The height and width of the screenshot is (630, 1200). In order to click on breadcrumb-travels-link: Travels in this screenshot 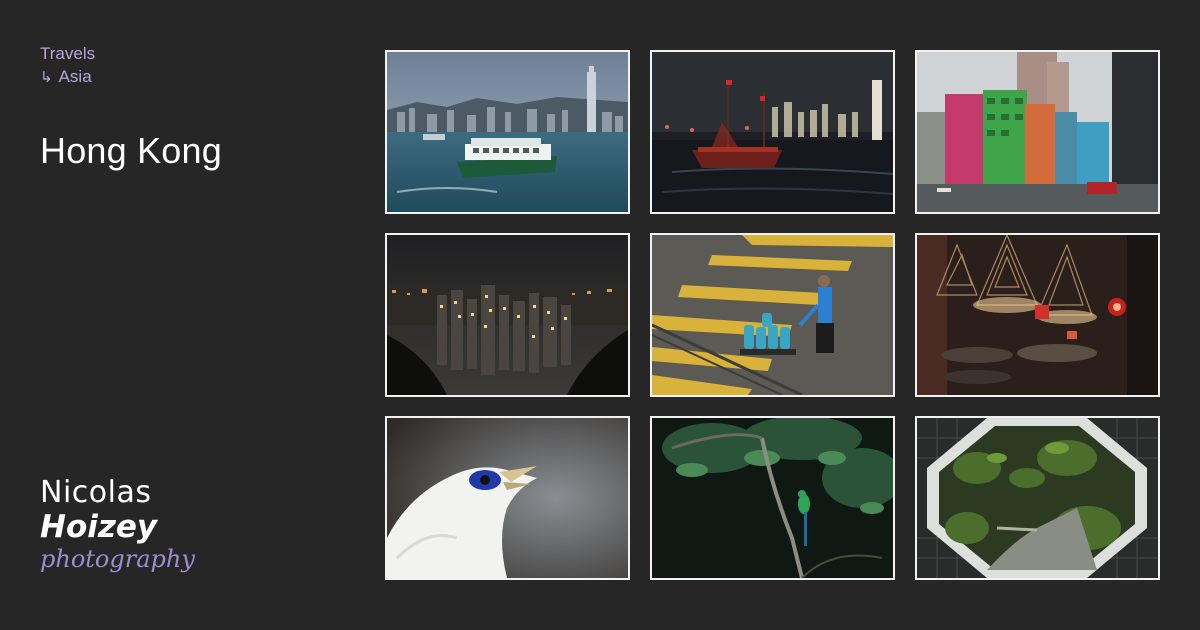, I will do `click(67, 53)`.